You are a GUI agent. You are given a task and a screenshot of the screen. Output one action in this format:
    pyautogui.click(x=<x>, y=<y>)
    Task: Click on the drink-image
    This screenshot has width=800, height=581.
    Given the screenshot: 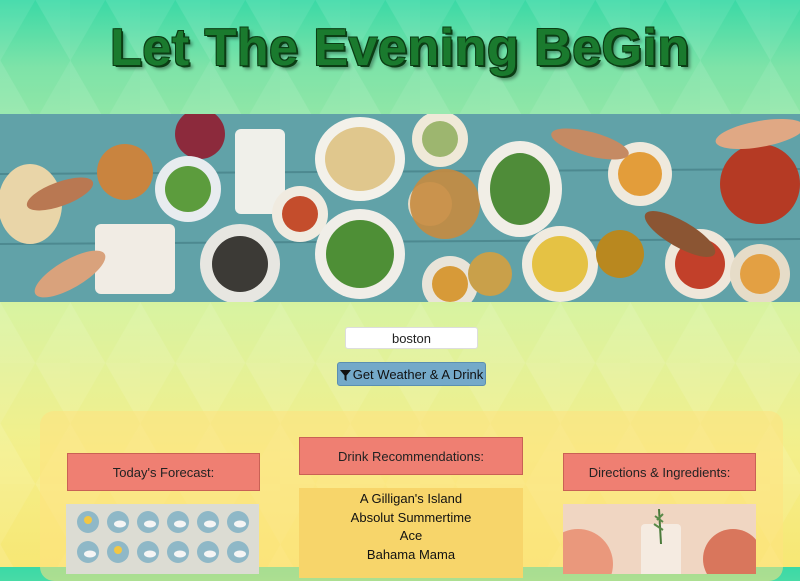 What is the action you would take?
    pyautogui.click(x=659, y=539)
    